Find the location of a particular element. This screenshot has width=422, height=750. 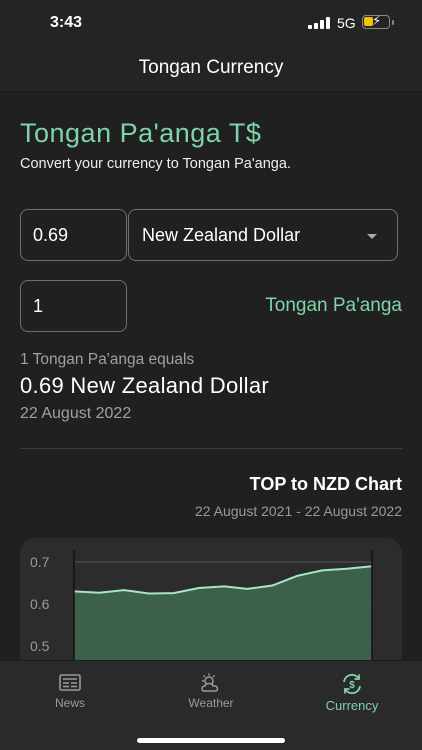

home-indicator is located at coordinates (211, 740).